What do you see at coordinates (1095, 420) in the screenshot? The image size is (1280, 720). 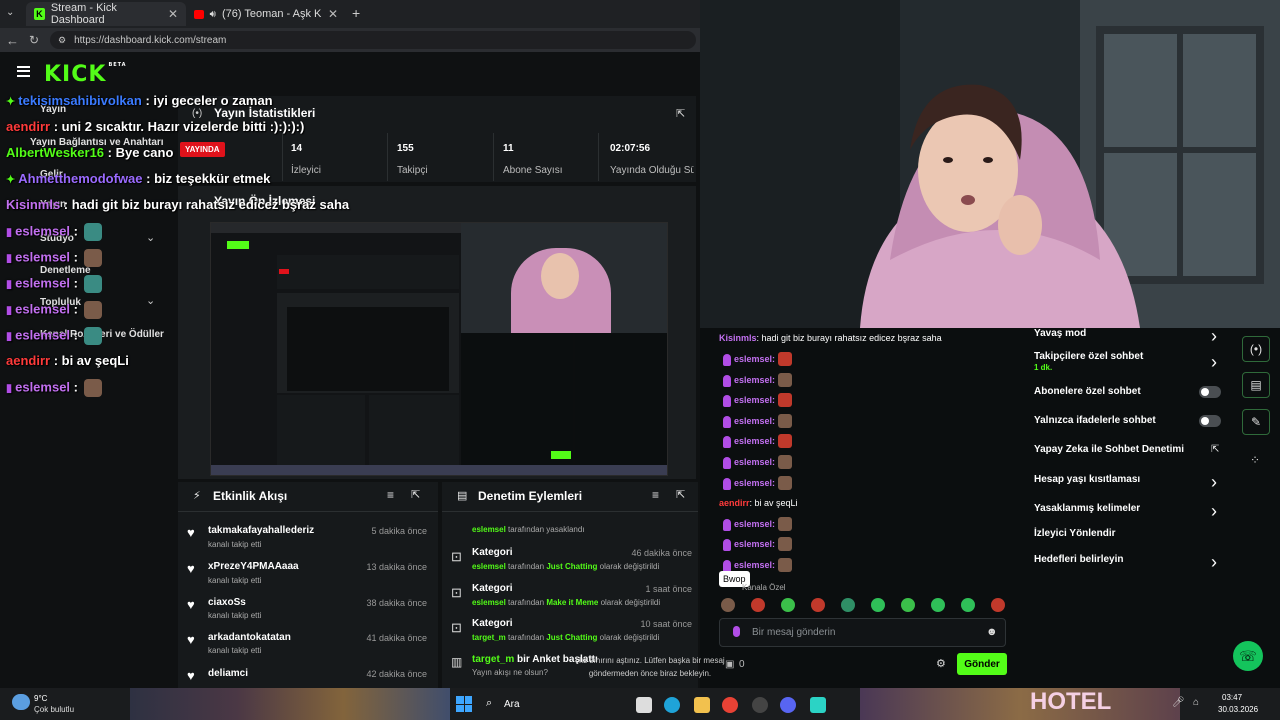 I see `setting-item: Yalnızca ifadelerle sohbet` at bounding box center [1095, 420].